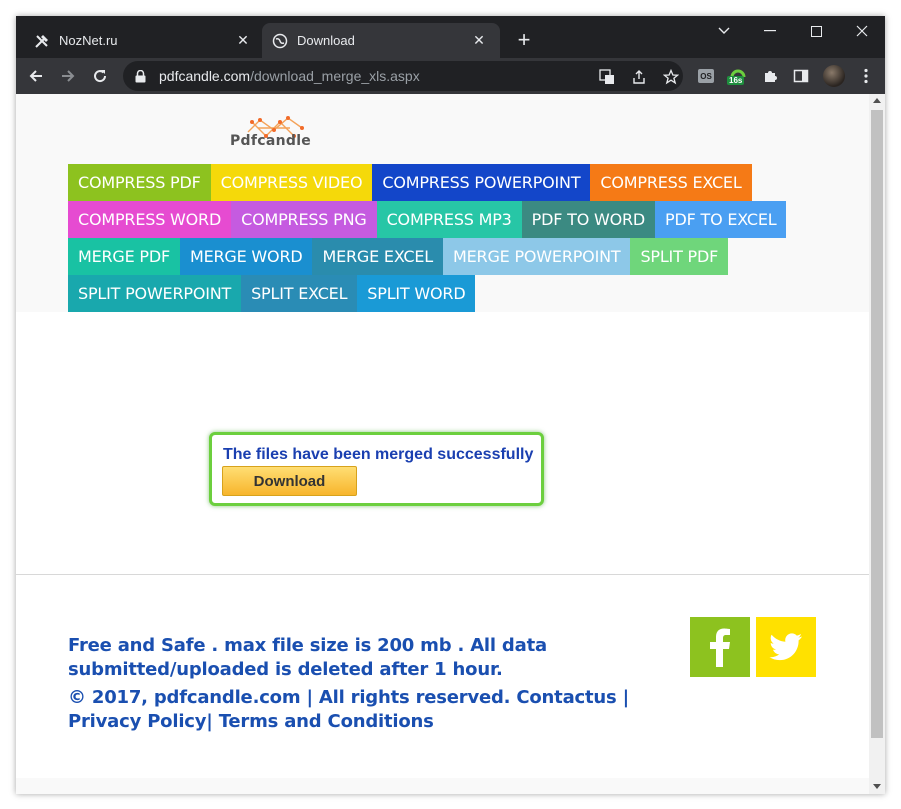 This screenshot has height=809, width=901. Describe the element at coordinates (142, 76) in the screenshot. I see `lock-icon` at that location.